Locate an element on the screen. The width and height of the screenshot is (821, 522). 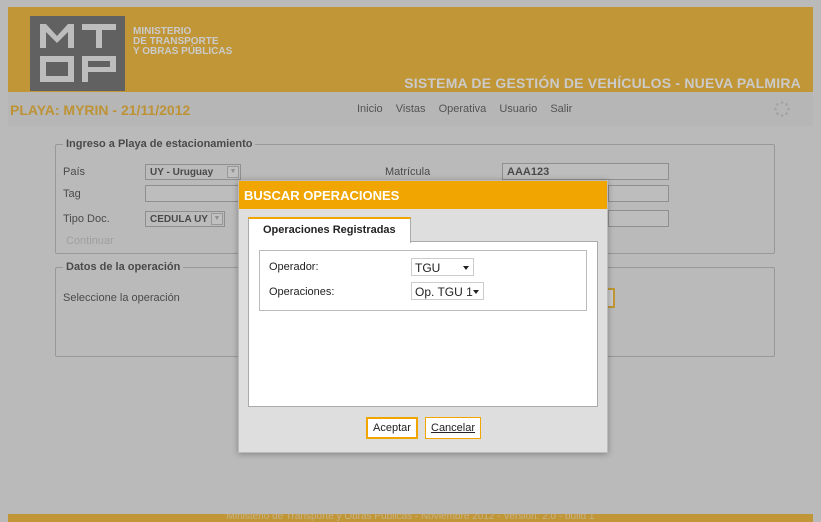
dialog-title: BUSCAR OPERACIONES is located at coordinates (322, 195).